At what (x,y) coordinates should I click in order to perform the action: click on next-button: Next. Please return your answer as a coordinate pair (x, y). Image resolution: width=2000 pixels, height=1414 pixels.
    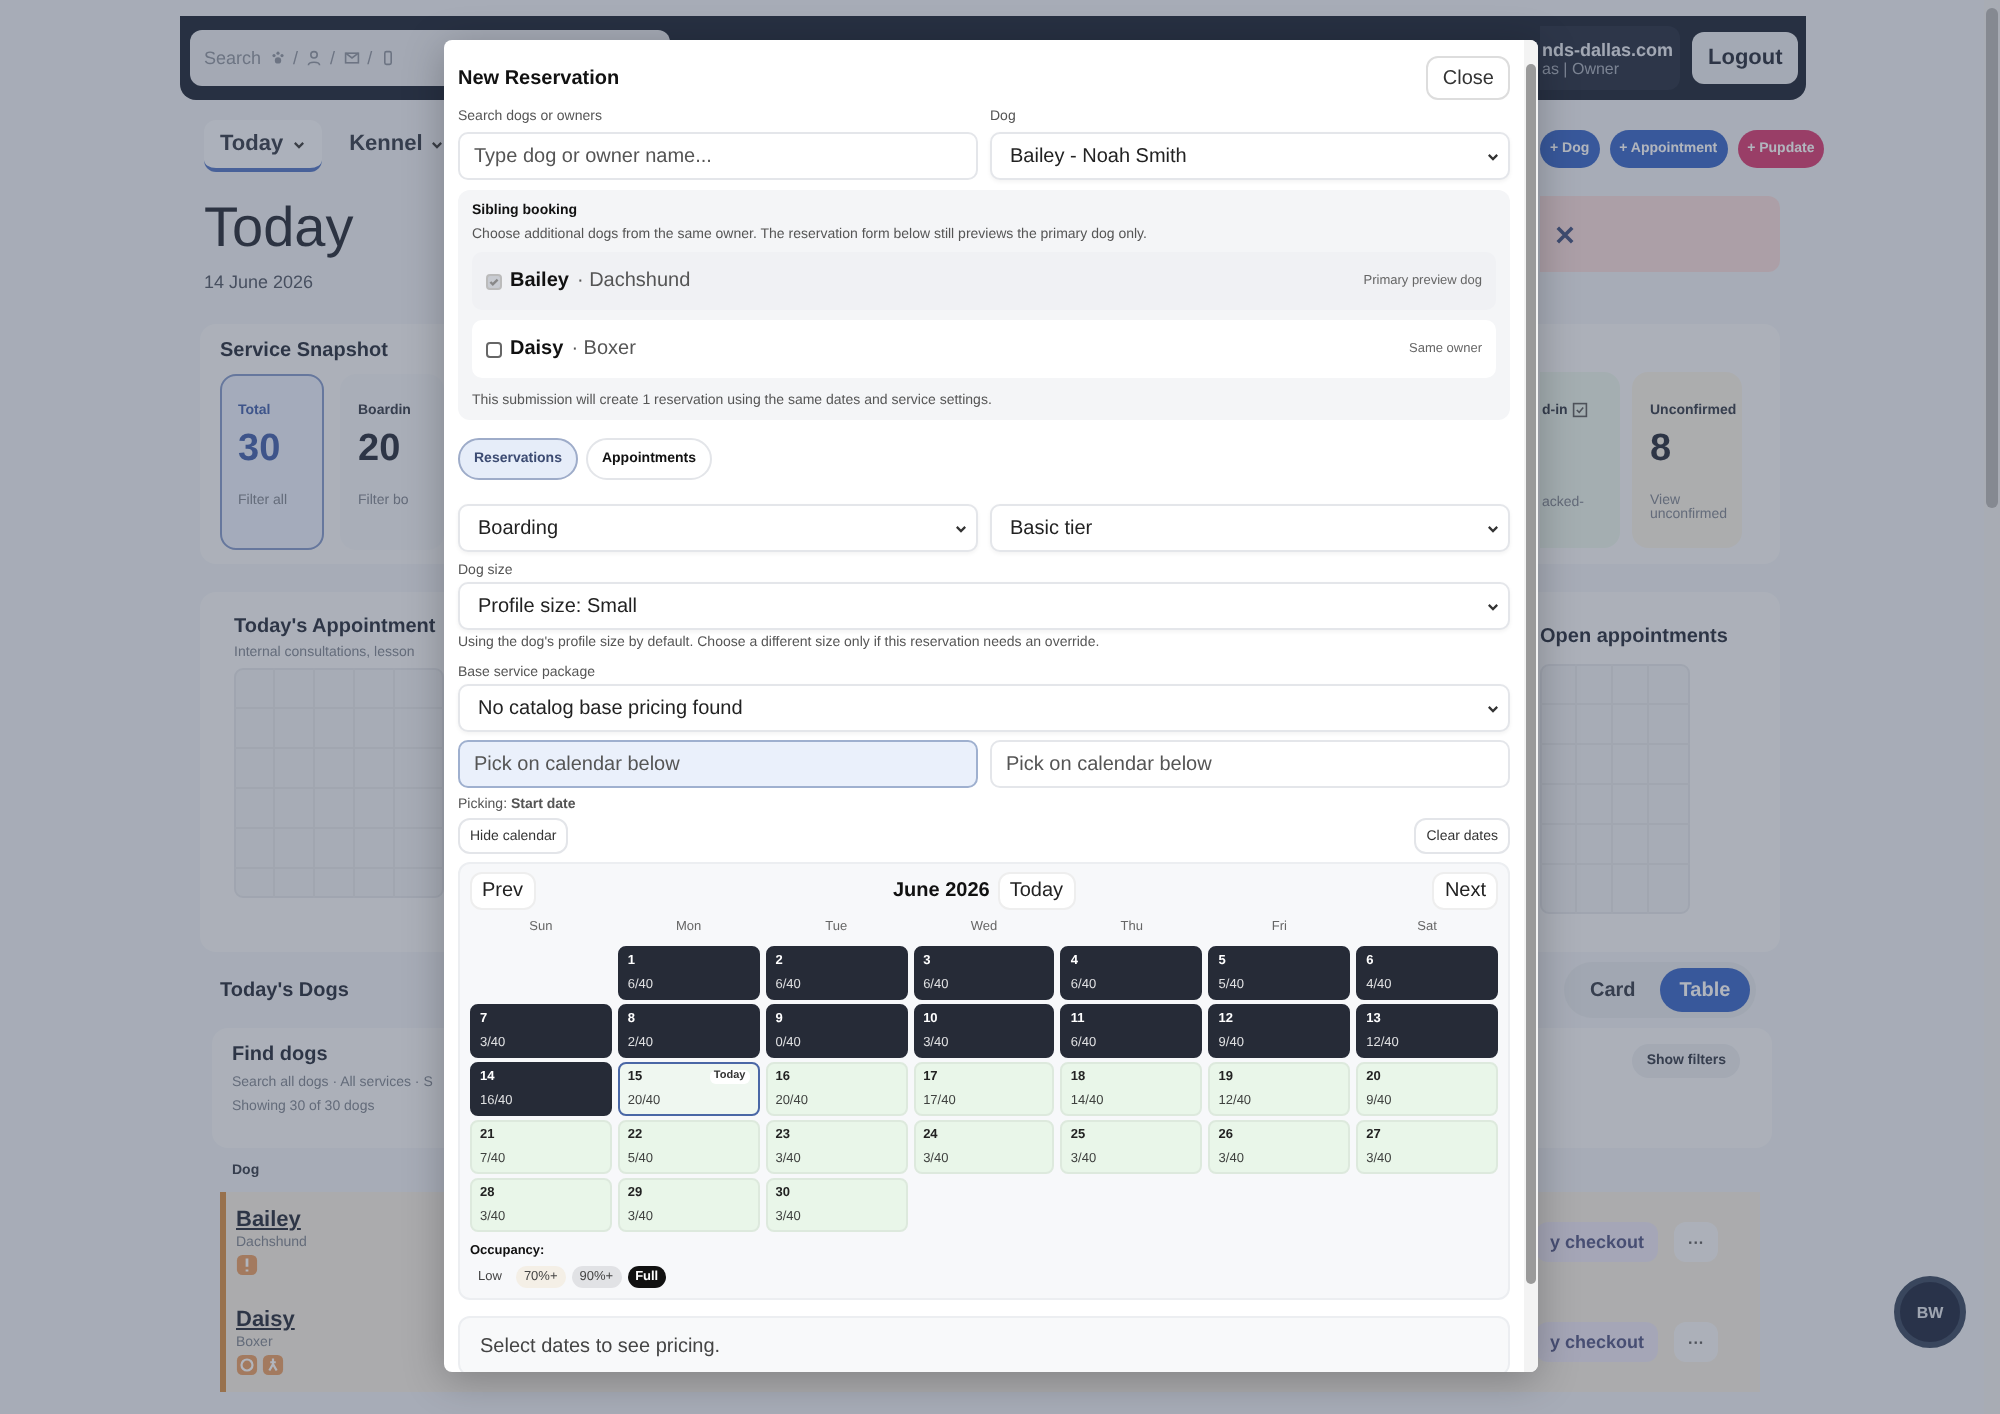
    Looking at the image, I should click on (1465, 891).